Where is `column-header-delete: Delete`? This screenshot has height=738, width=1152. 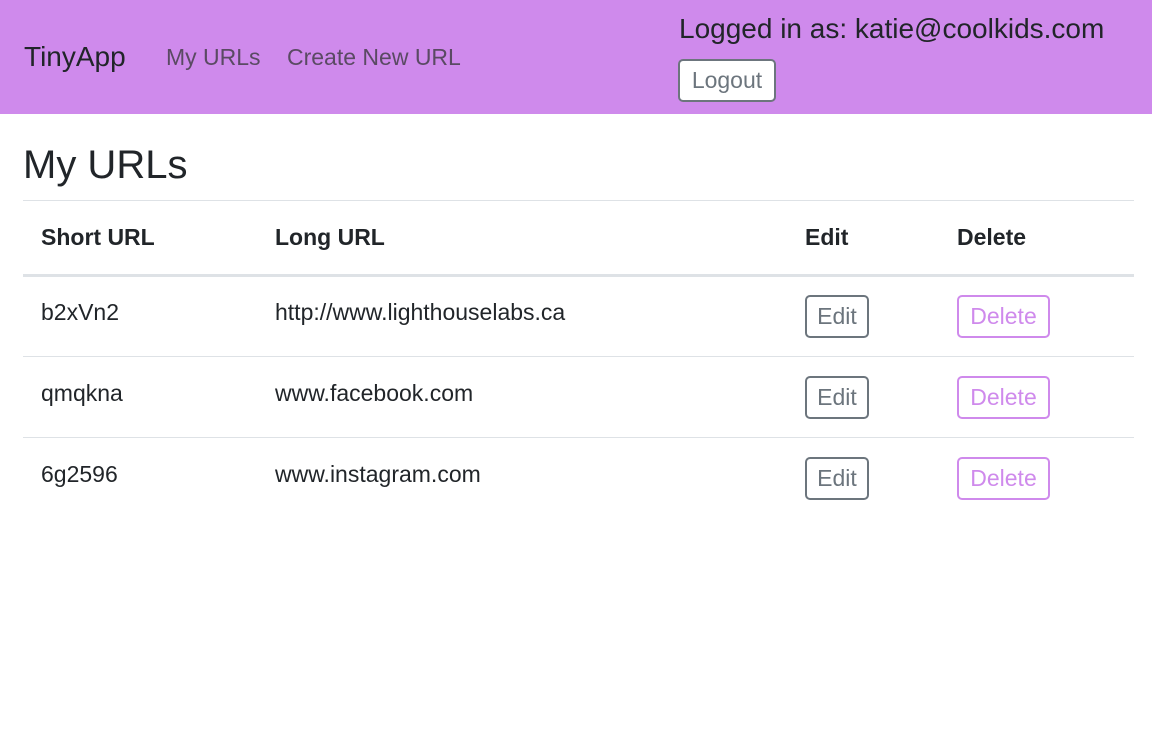
column-header-delete: Delete is located at coordinates (1036, 238).